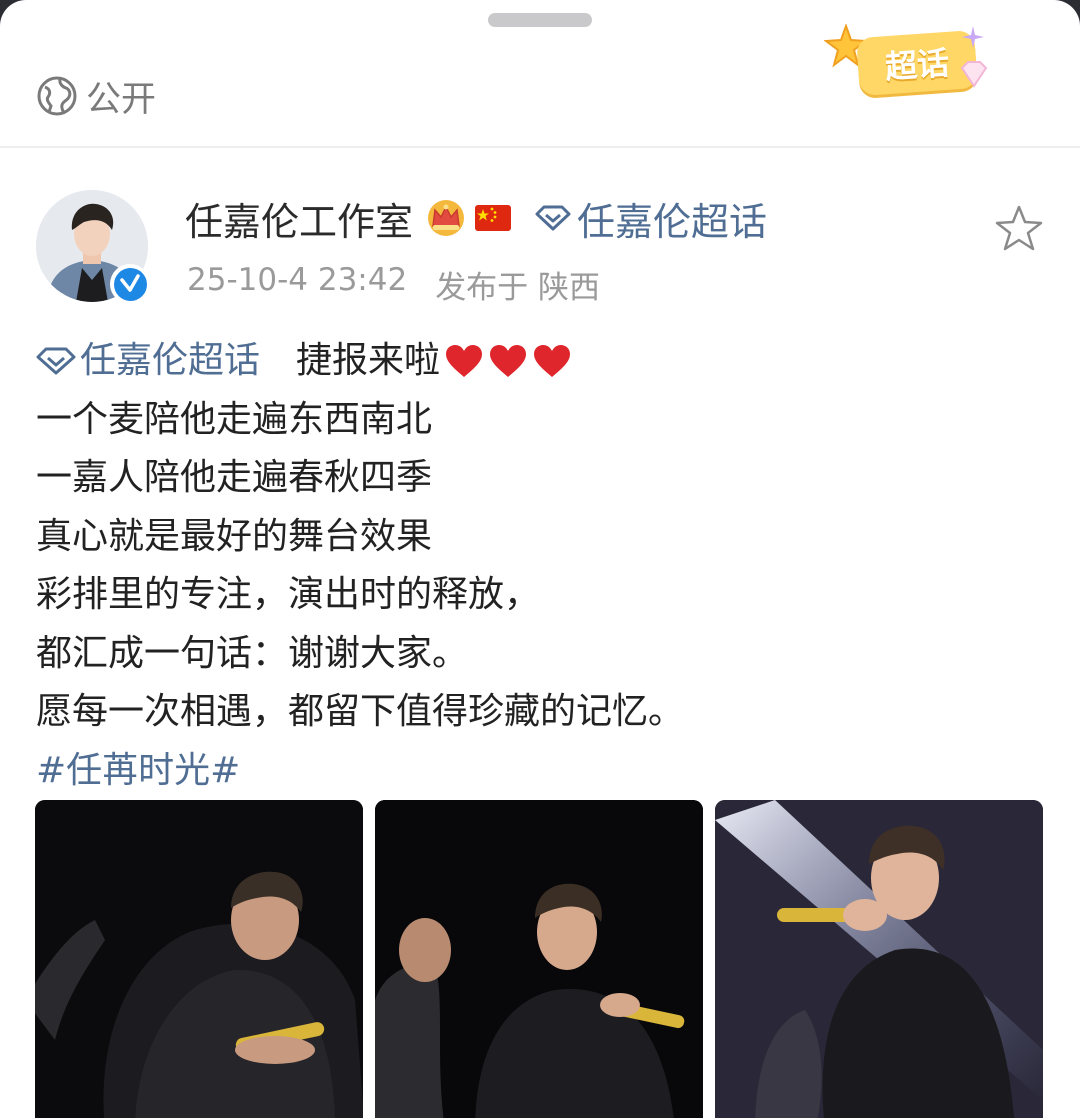 The image size is (1080, 1118). Describe the element at coordinates (252, 653) in the screenshot. I see `body-line: 都汇成一句话：谢谢大家。` at that location.